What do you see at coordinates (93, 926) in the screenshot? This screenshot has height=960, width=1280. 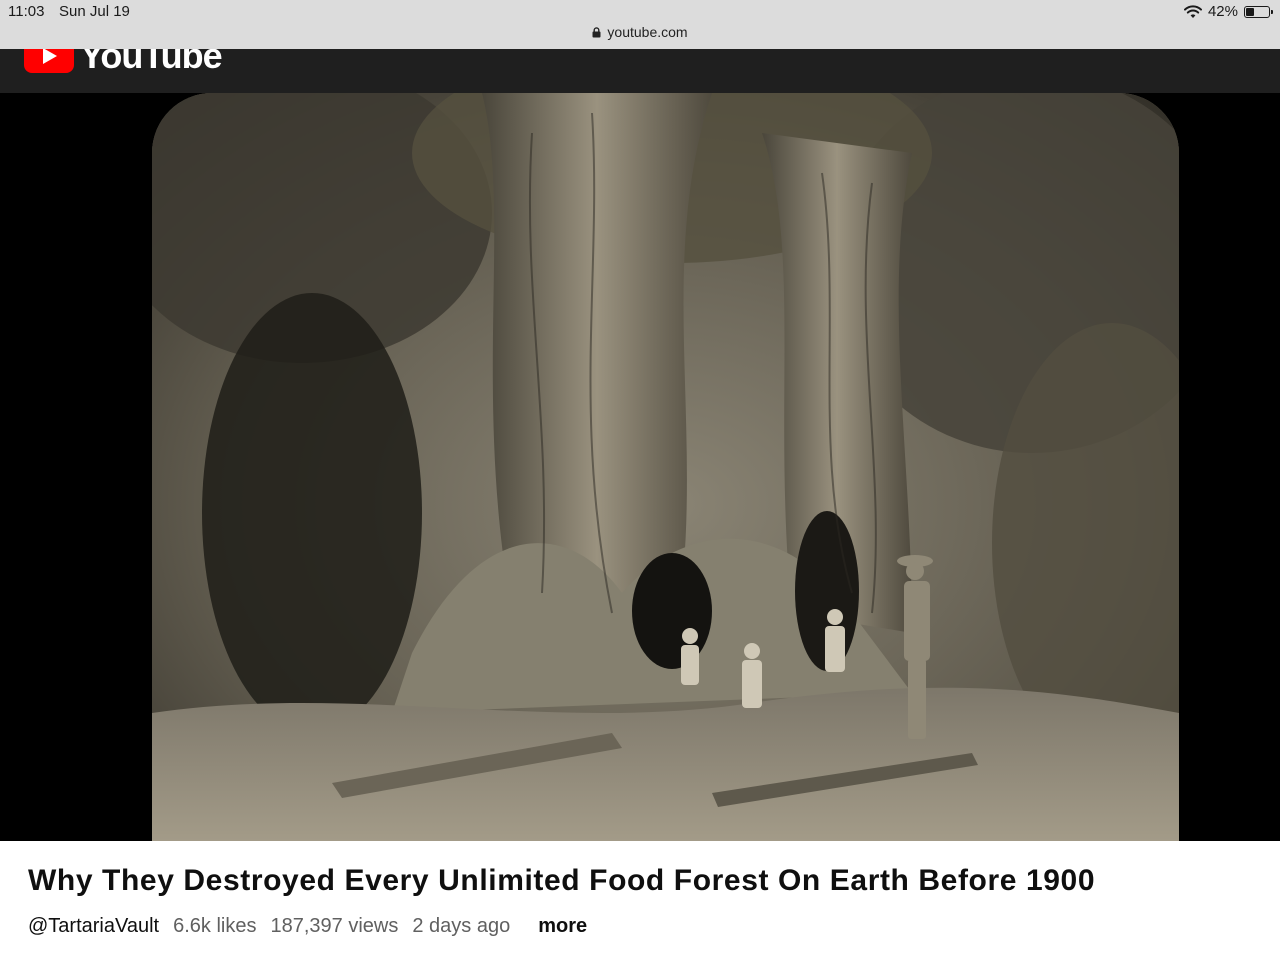 I see `channel-name: @TartariaVault` at bounding box center [93, 926].